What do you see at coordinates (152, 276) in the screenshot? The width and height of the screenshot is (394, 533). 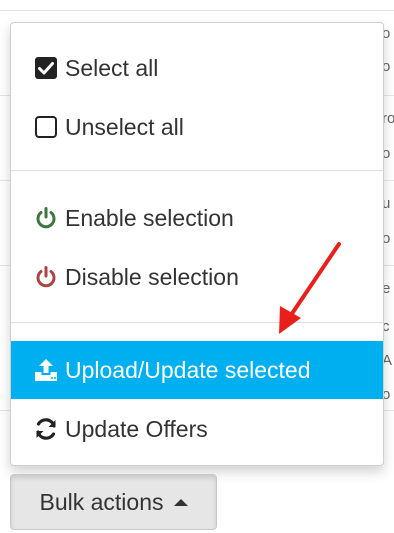 I see `menu-item-label: Disable selection` at bounding box center [152, 276].